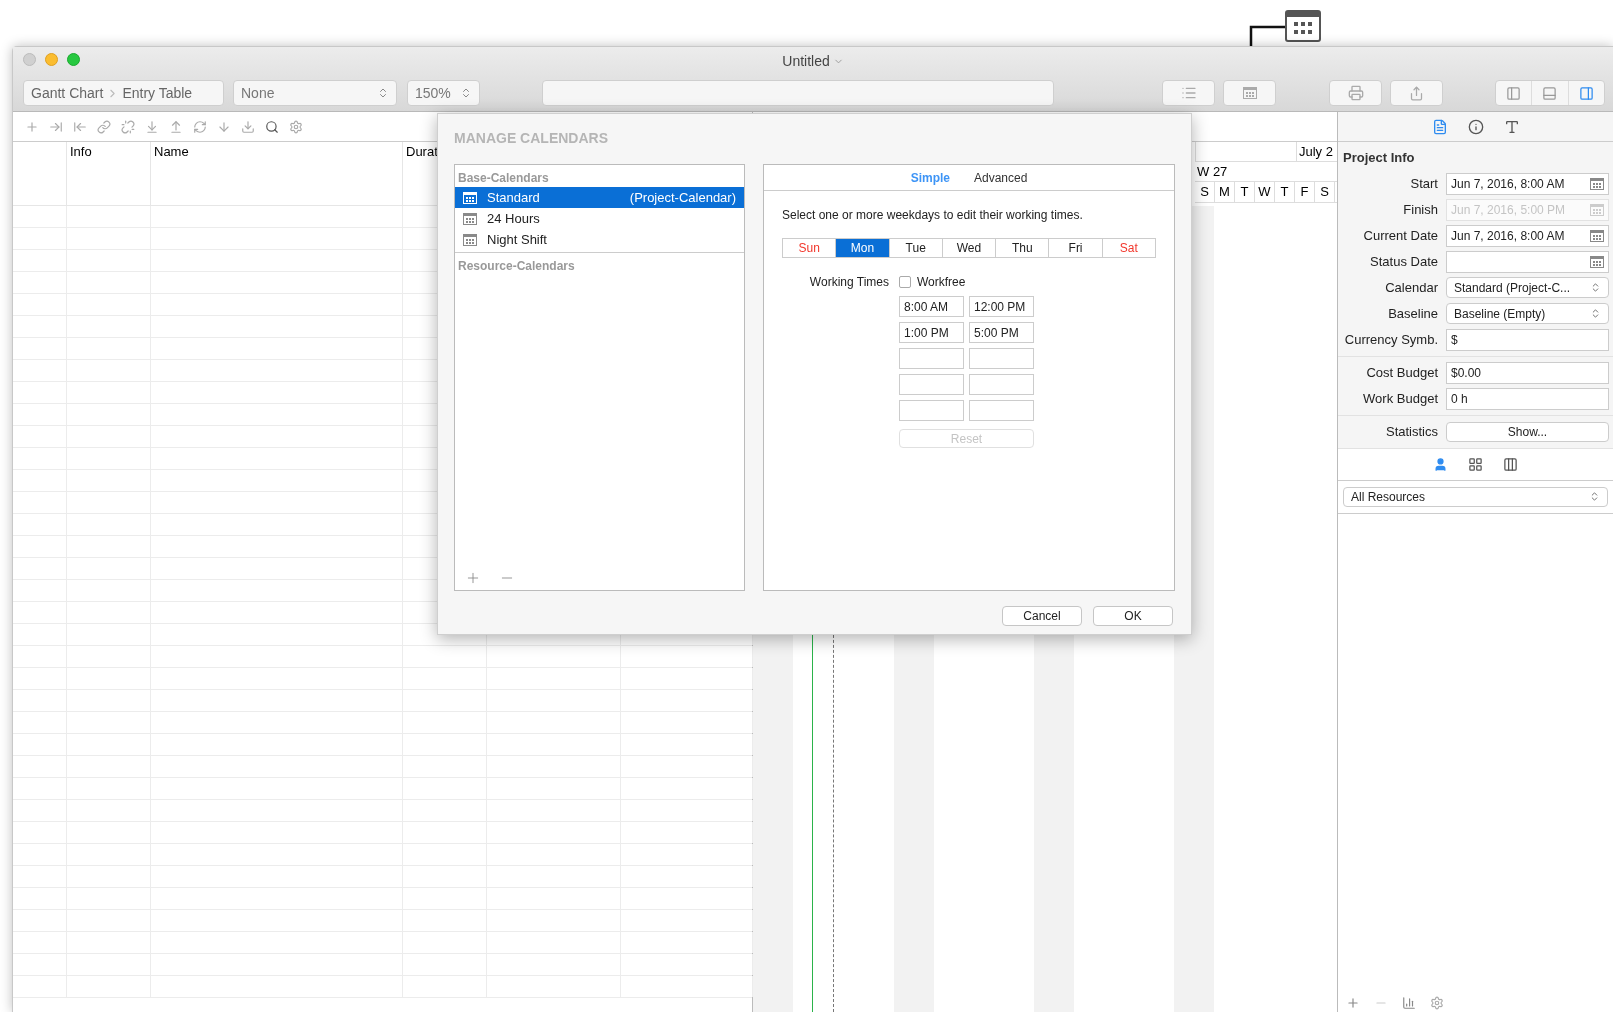 This screenshot has height=1012, width=1613. I want to click on time-field: 8:00 AM, so click(931, 306).